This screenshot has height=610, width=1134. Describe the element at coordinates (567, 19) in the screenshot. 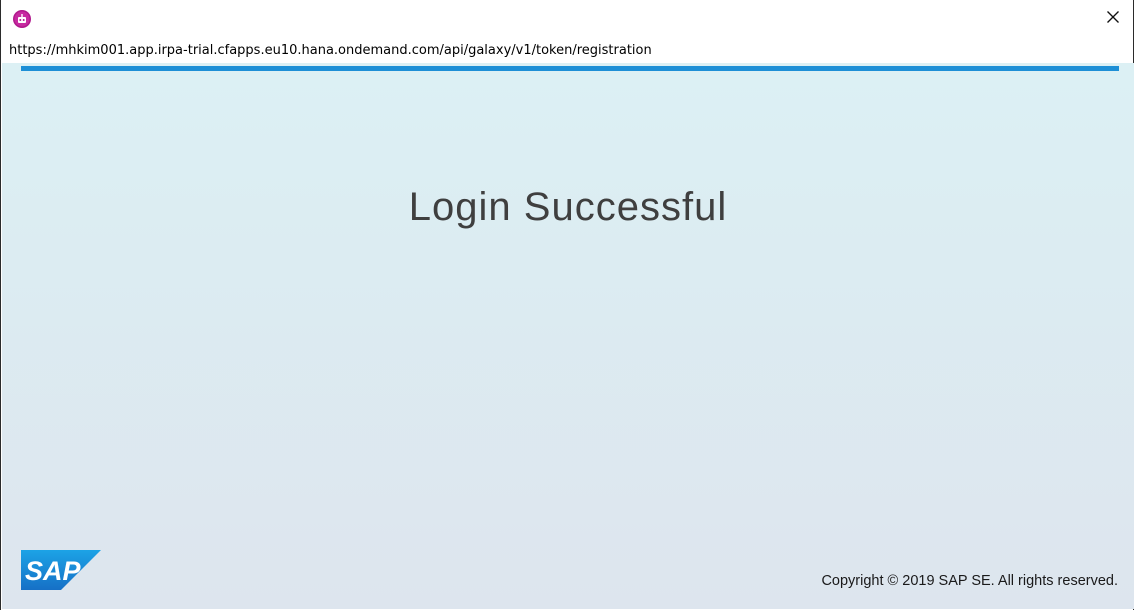

I see `title-bar` at that location.